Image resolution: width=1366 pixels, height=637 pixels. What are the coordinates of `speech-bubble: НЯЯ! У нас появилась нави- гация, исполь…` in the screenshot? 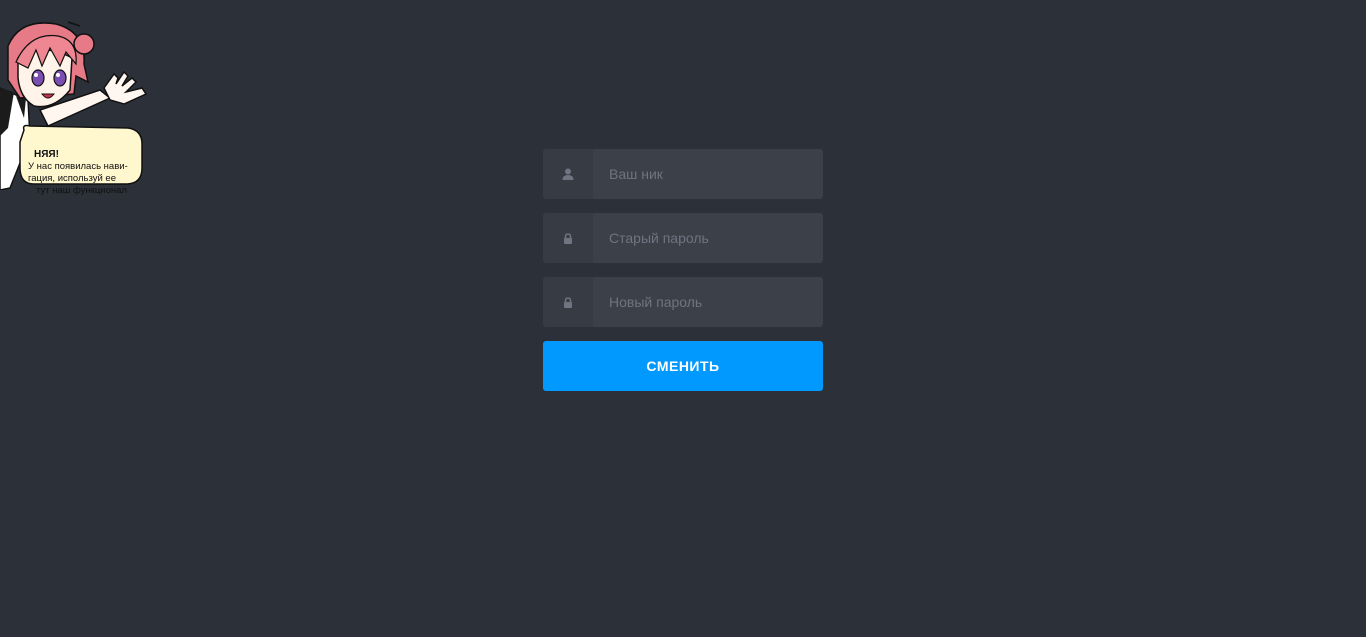 It's located at (81, 173).